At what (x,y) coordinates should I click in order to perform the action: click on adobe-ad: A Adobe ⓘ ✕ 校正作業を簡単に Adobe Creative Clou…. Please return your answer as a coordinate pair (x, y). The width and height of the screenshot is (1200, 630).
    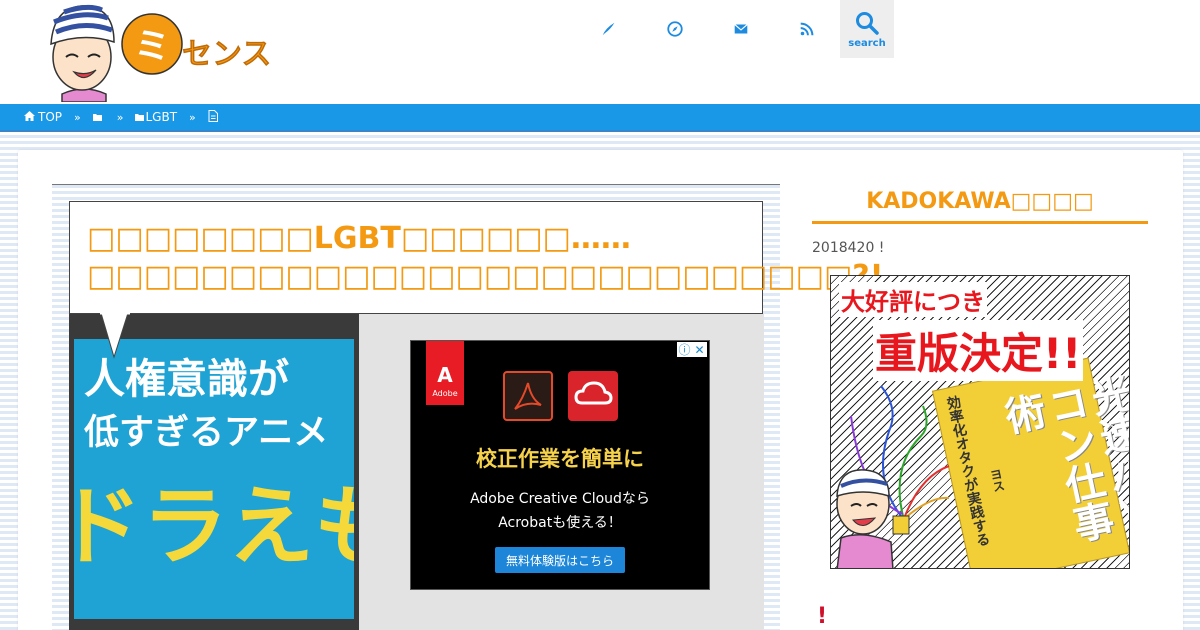
    Looking at the image, I should click on (560, 465).